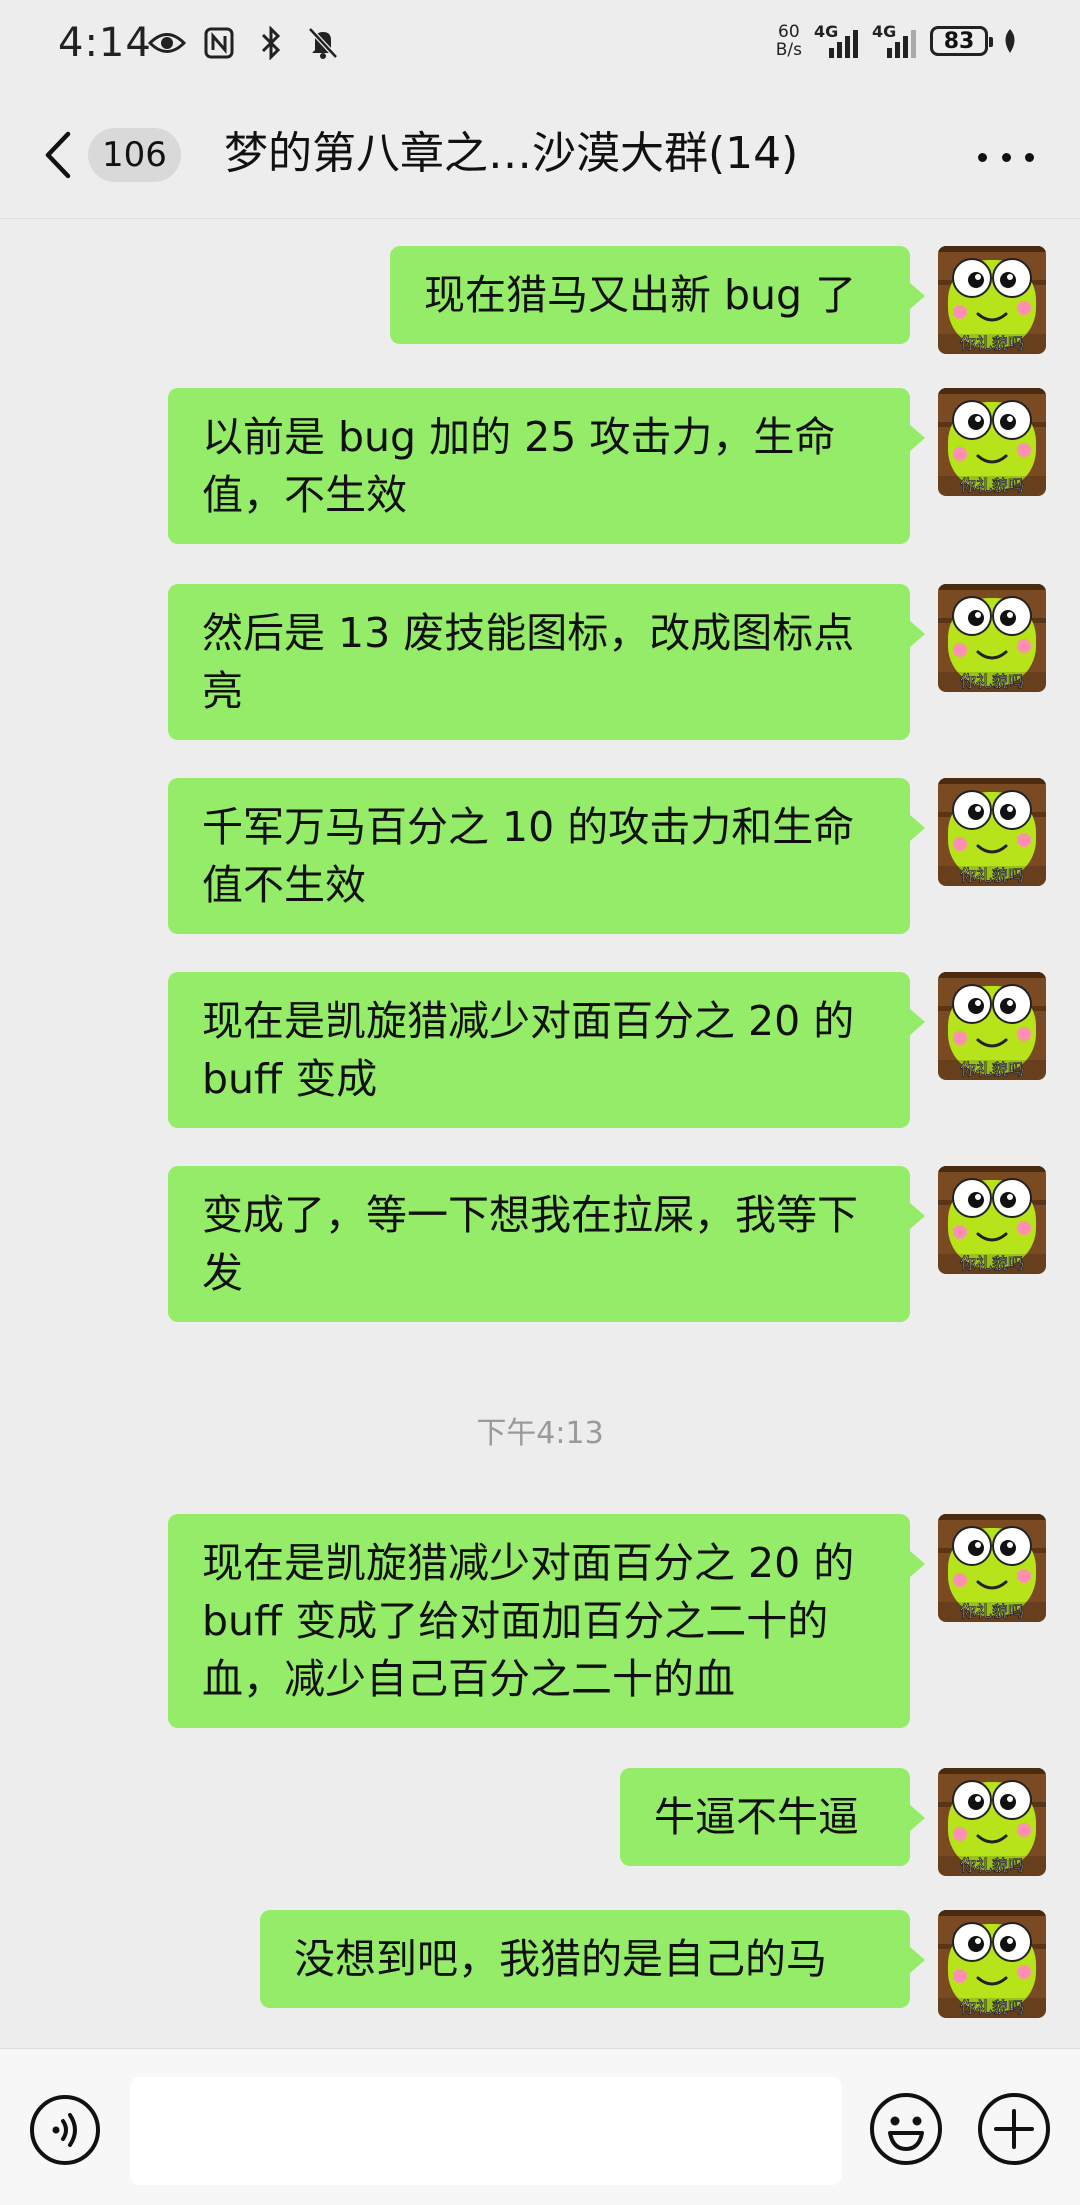  Describe the element at coordinates (511, 153) in the screenshot. I see `chat-title: 梦的第八章之…沙漠大群(14)` at that location.